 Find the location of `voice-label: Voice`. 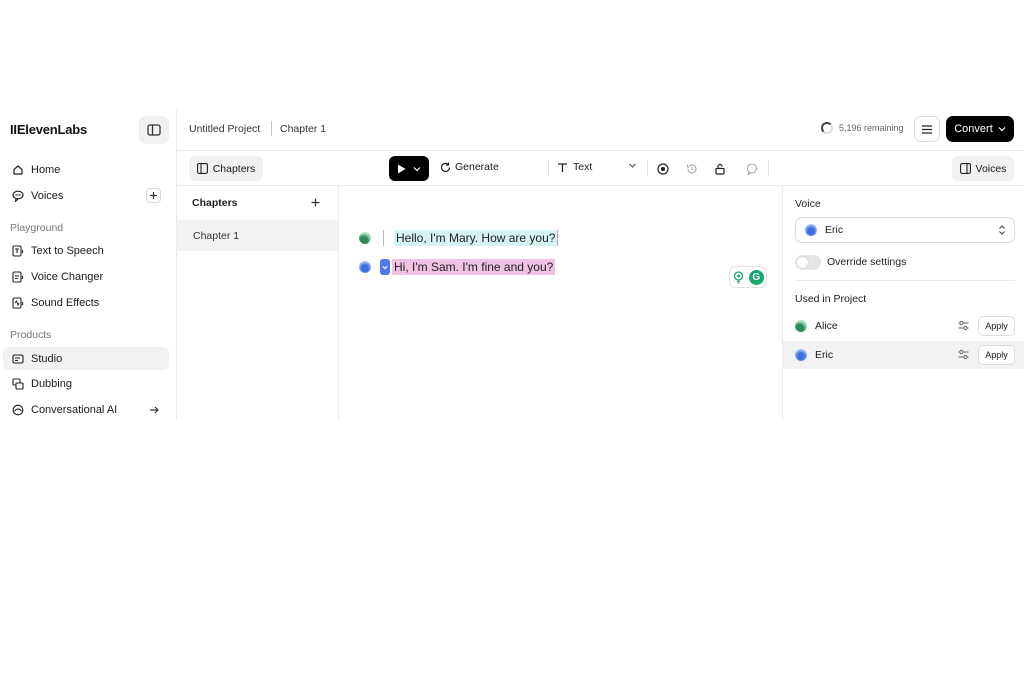

voice-label: Voice is located at coordinates (808, 204).